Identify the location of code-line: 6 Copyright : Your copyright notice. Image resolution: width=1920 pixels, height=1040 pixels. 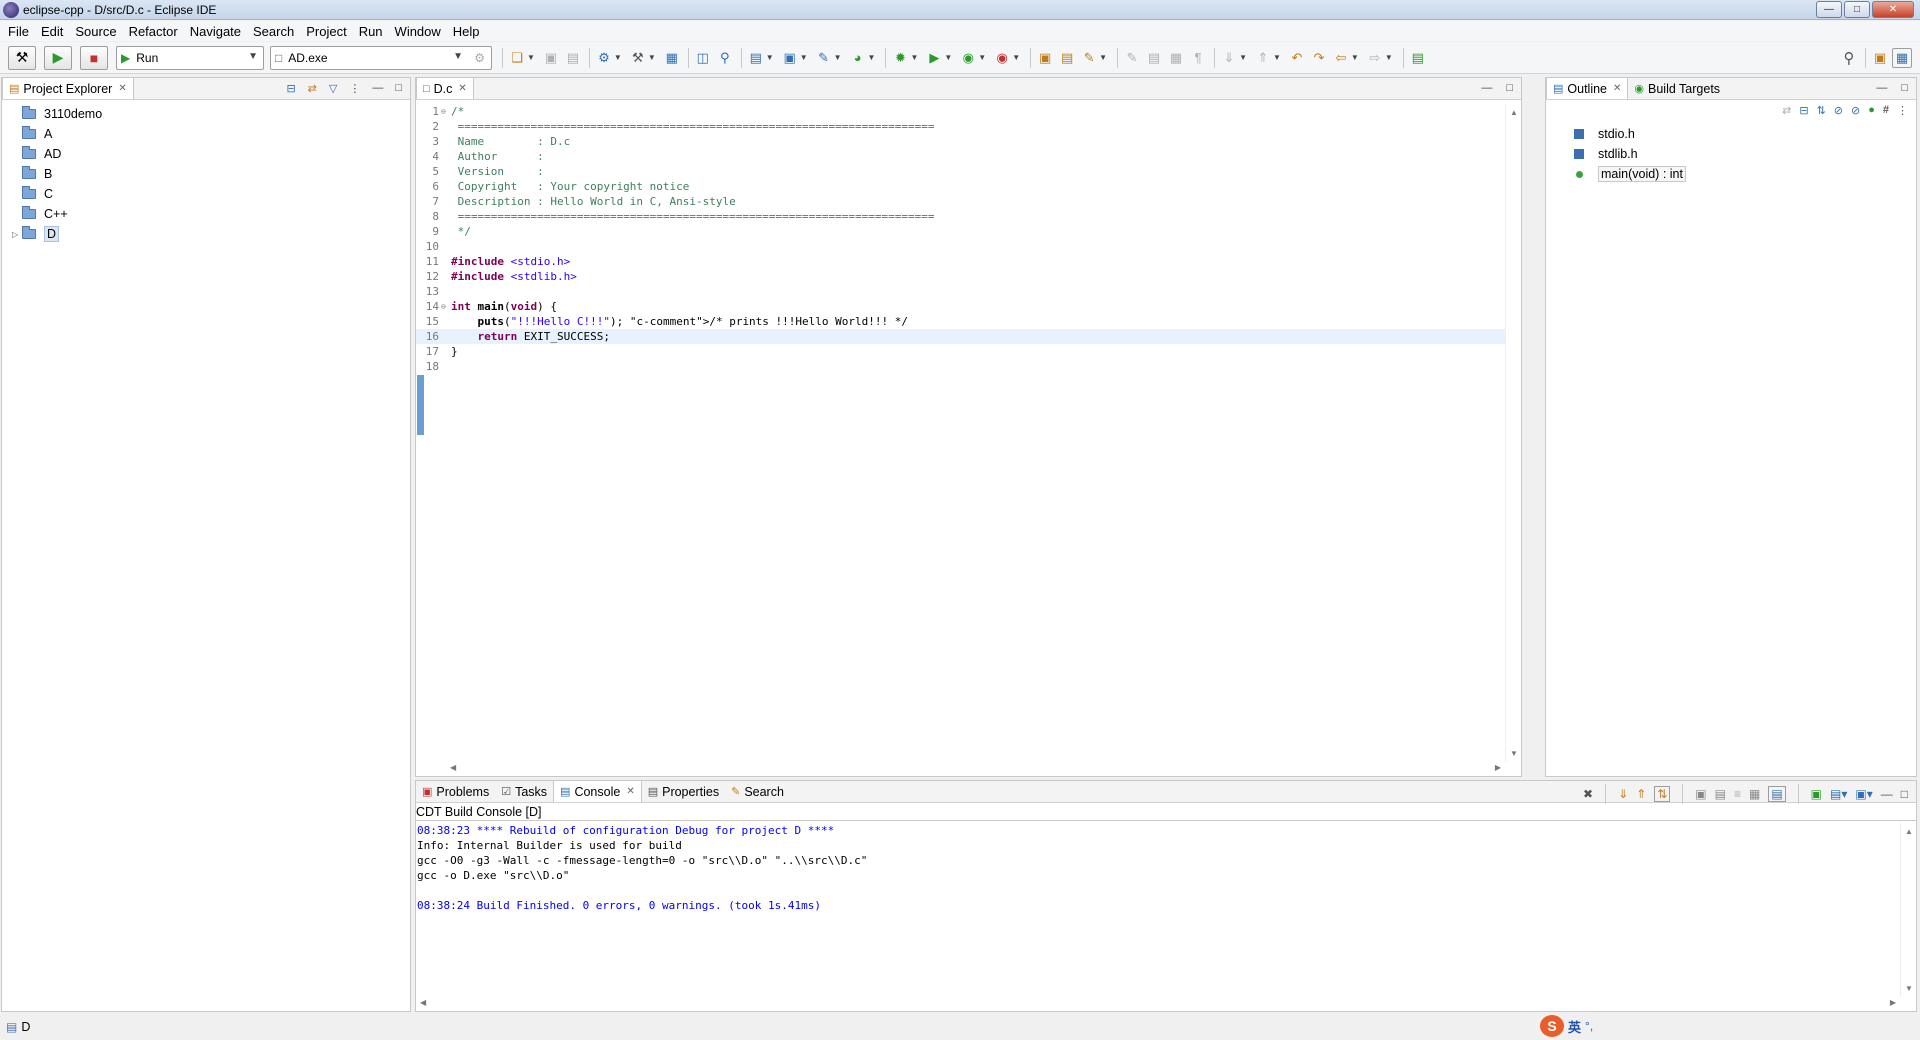
(960, 186).